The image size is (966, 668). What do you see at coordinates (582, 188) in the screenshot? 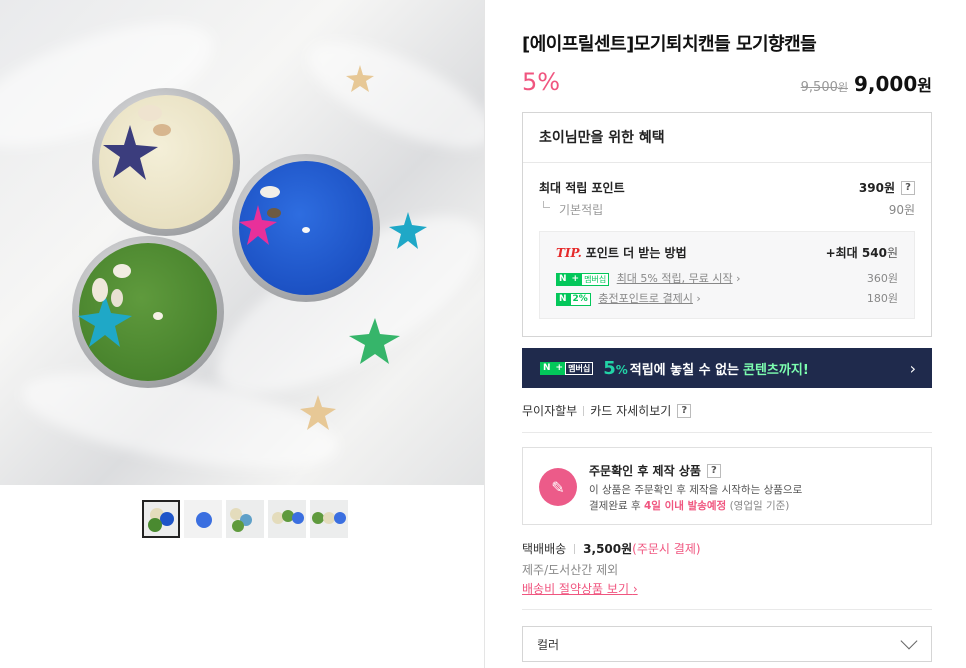
I see `max-points-label: 최대 적립 포인트` at bounding box center [582, 188].